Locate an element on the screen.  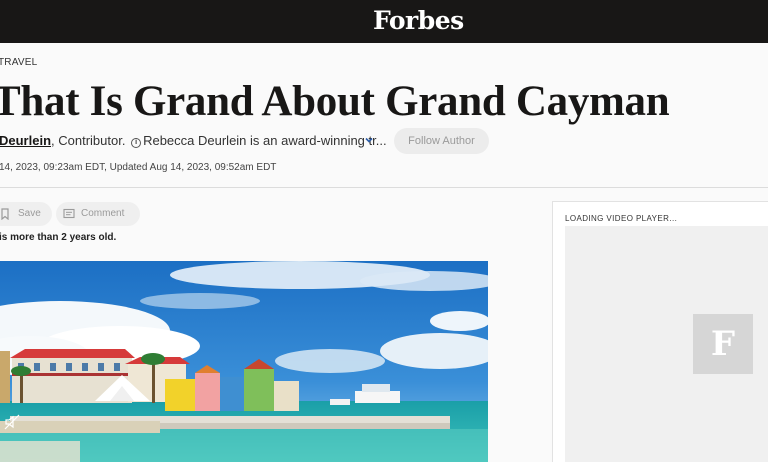
forbes-f-logo: F is located at coordinates (723, 344).